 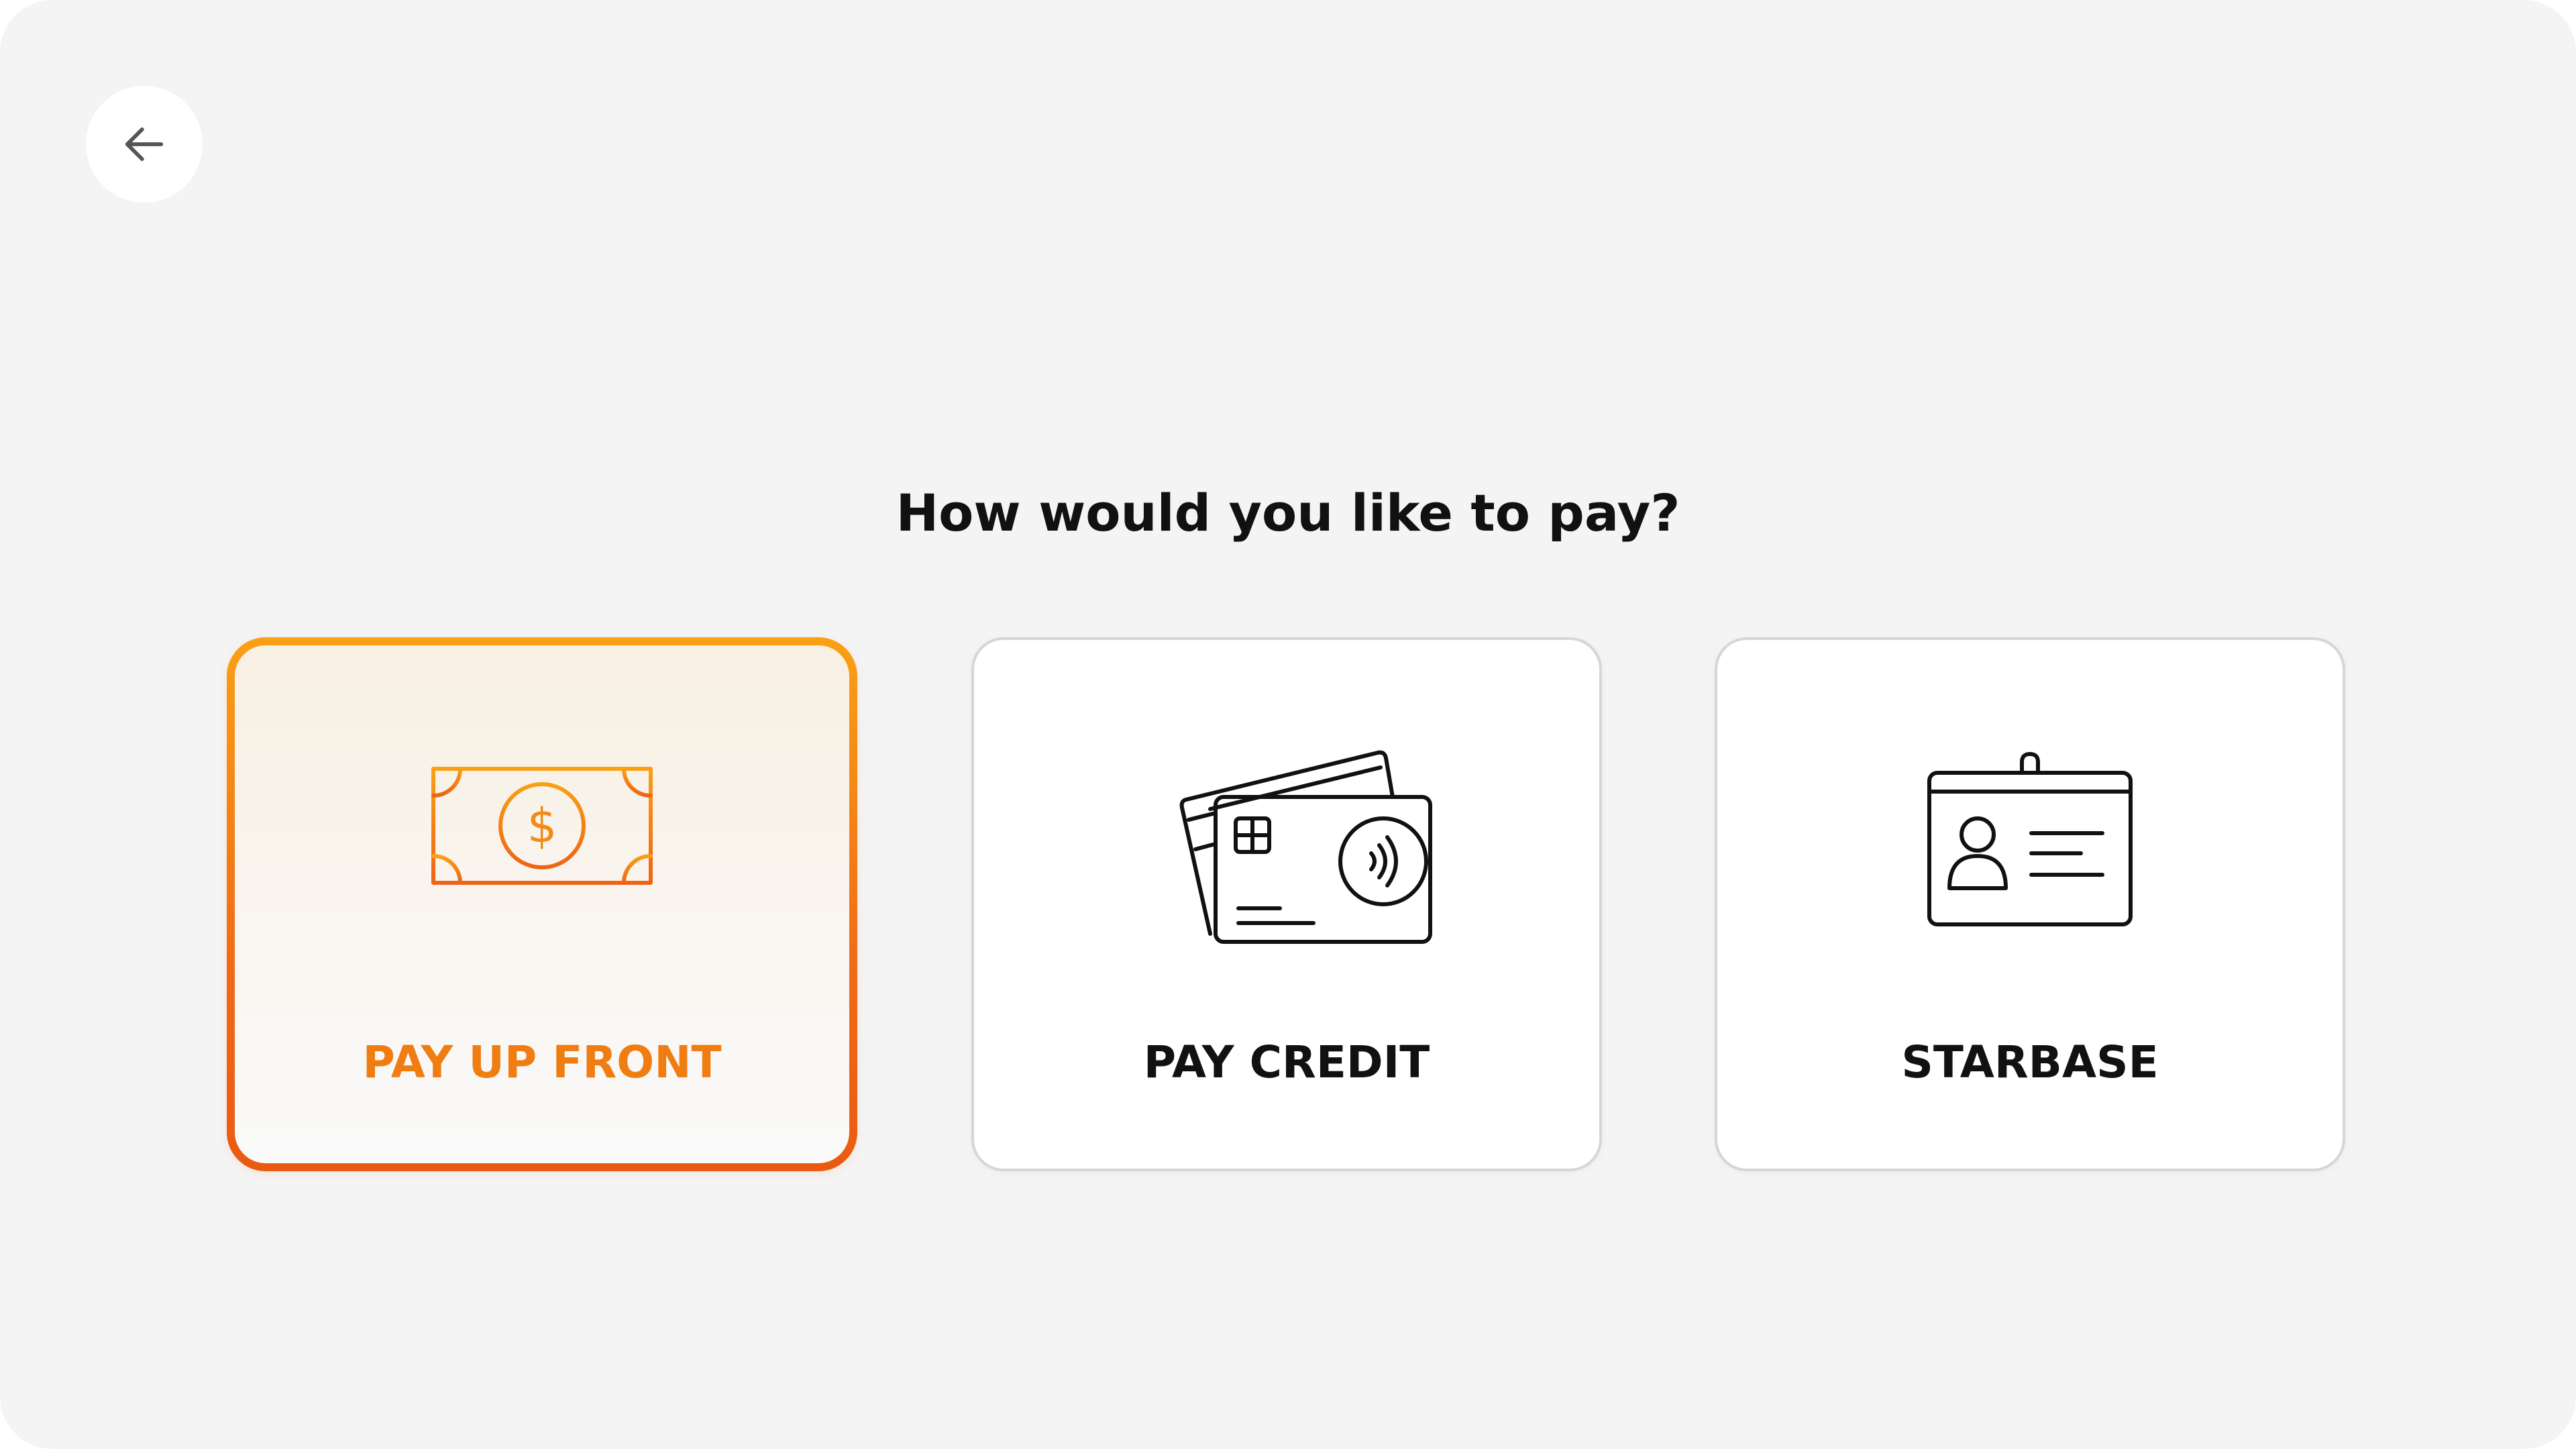 What do you see at coordinates (1299, 862) in the screenshot?
I see `credit-cards-icon` at bounding box center [1299, 862].